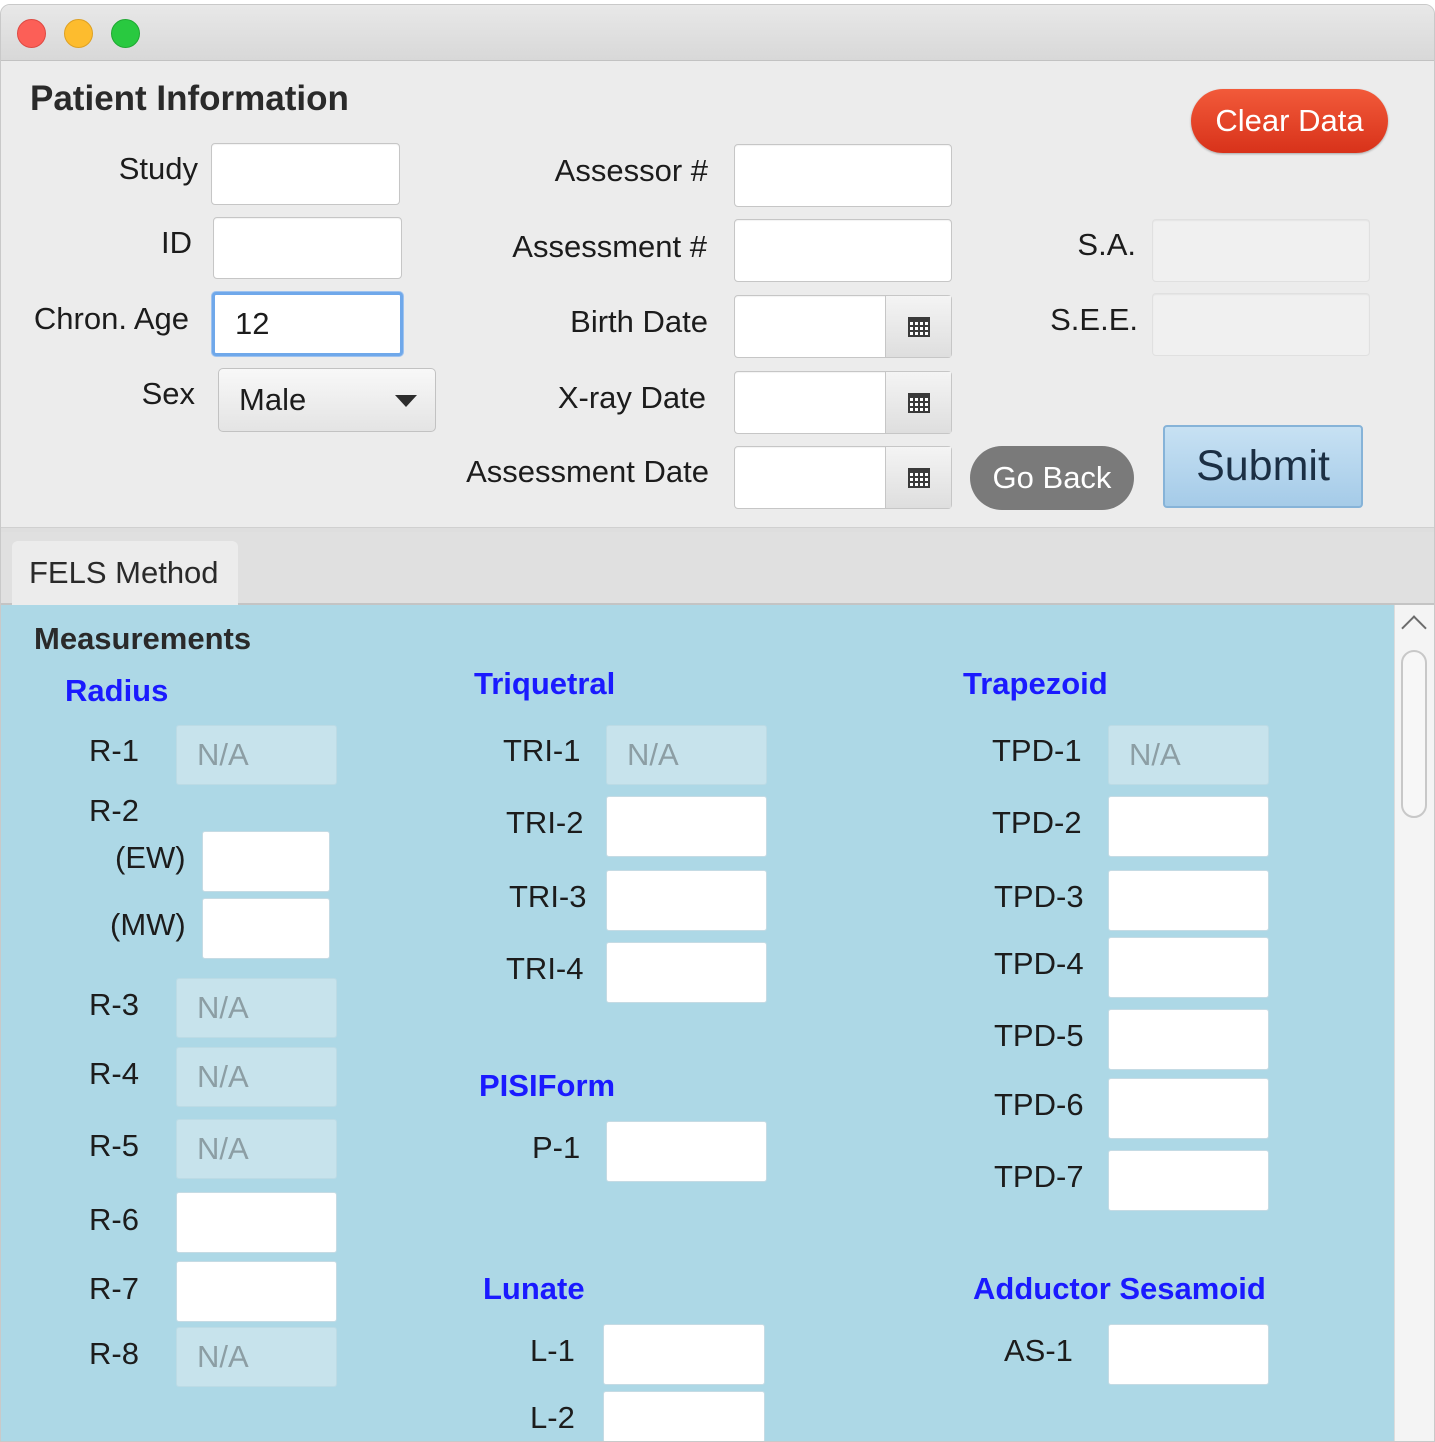  What do you see at coordinates (552, 1417) in the screenshot?
I see `l2-label: L-2` at bounding box center [552, 1417].